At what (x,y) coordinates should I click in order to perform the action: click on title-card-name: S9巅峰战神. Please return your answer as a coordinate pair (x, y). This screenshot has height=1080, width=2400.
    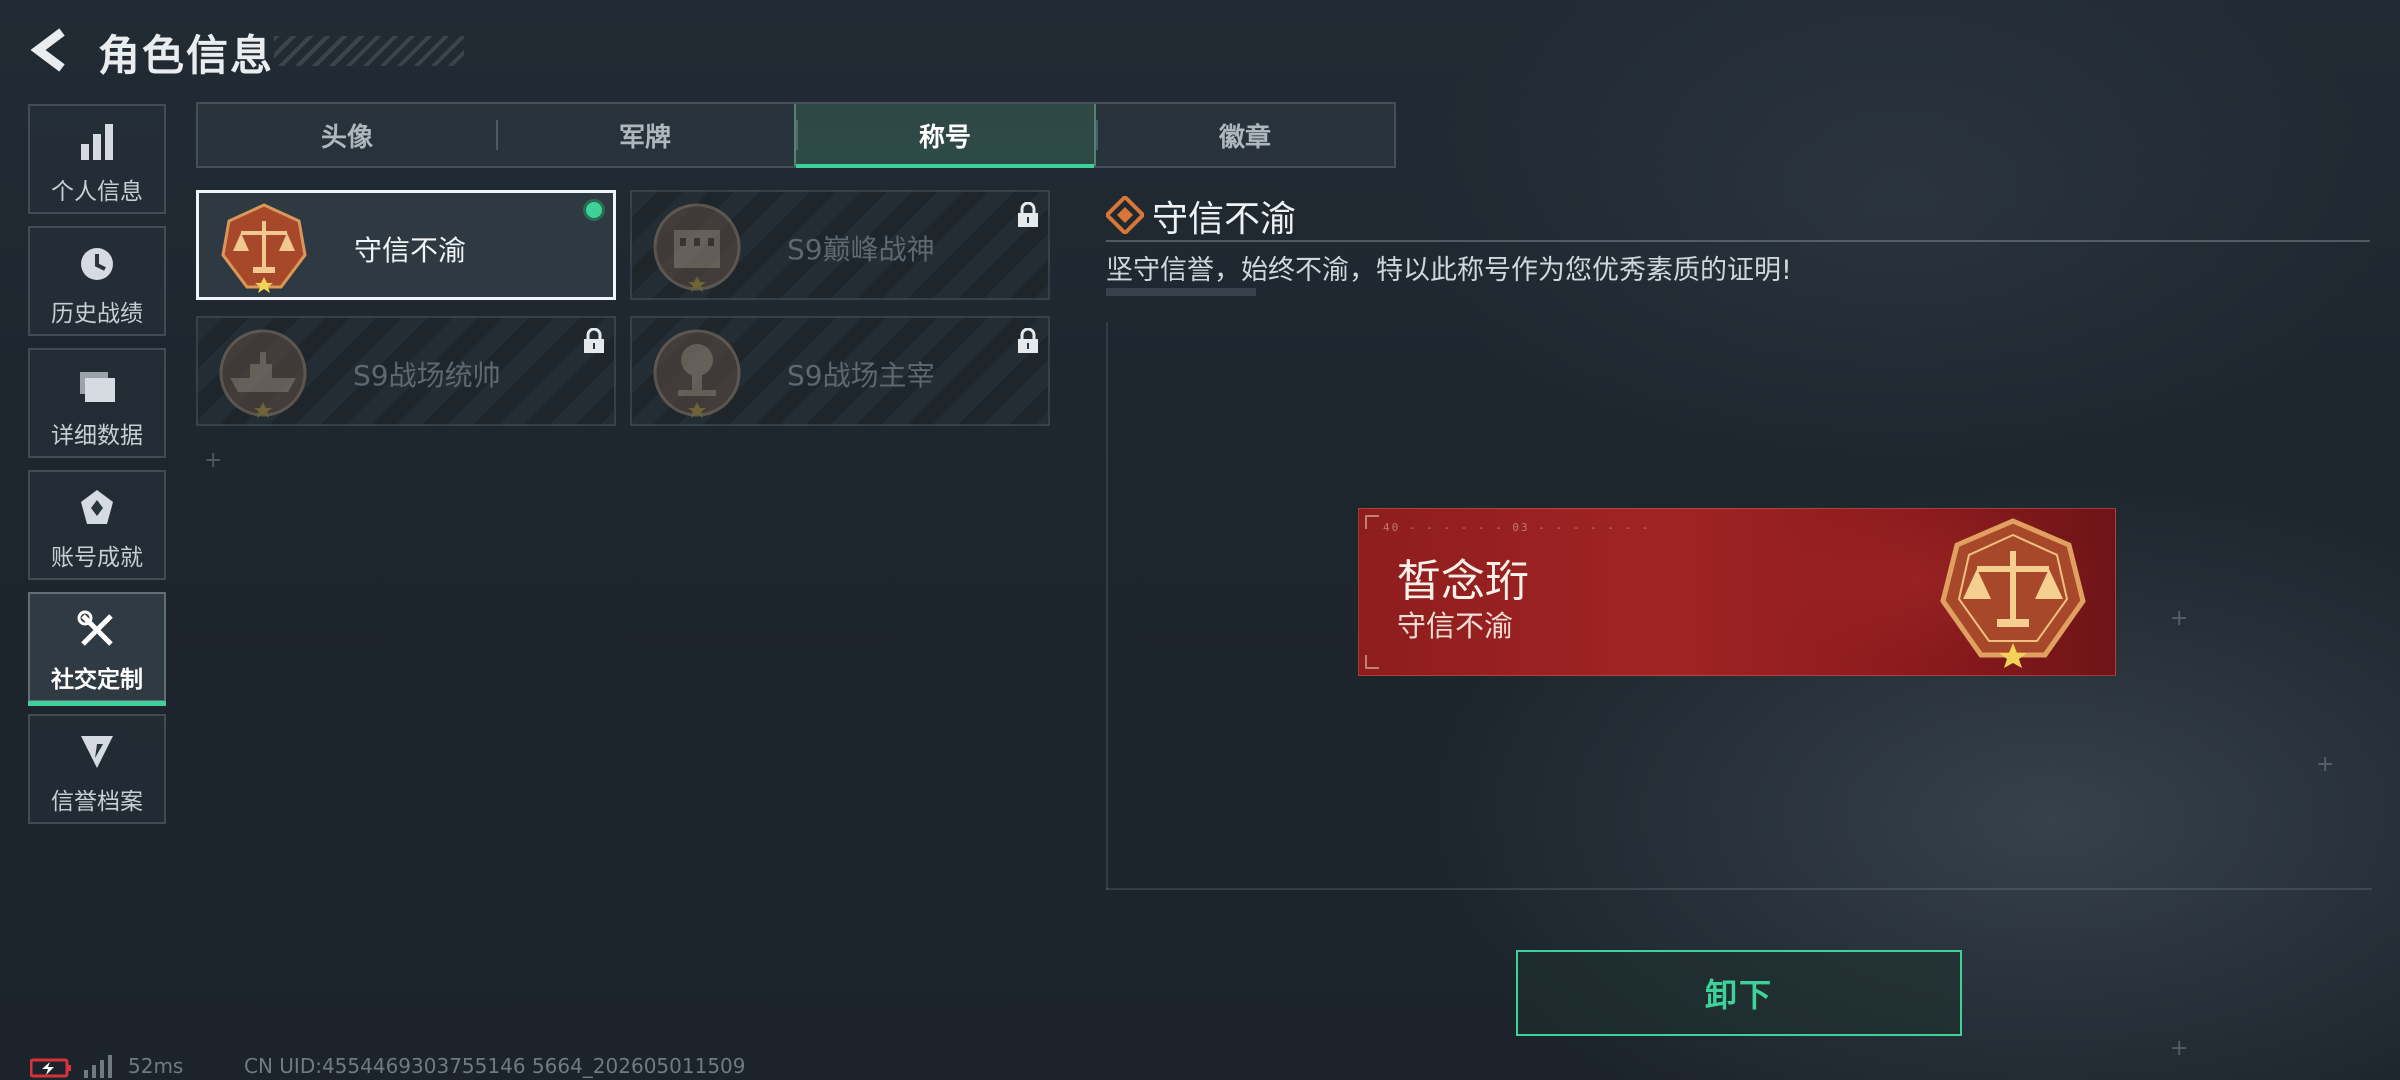
    Looking at the image, I should click on (861, 249).